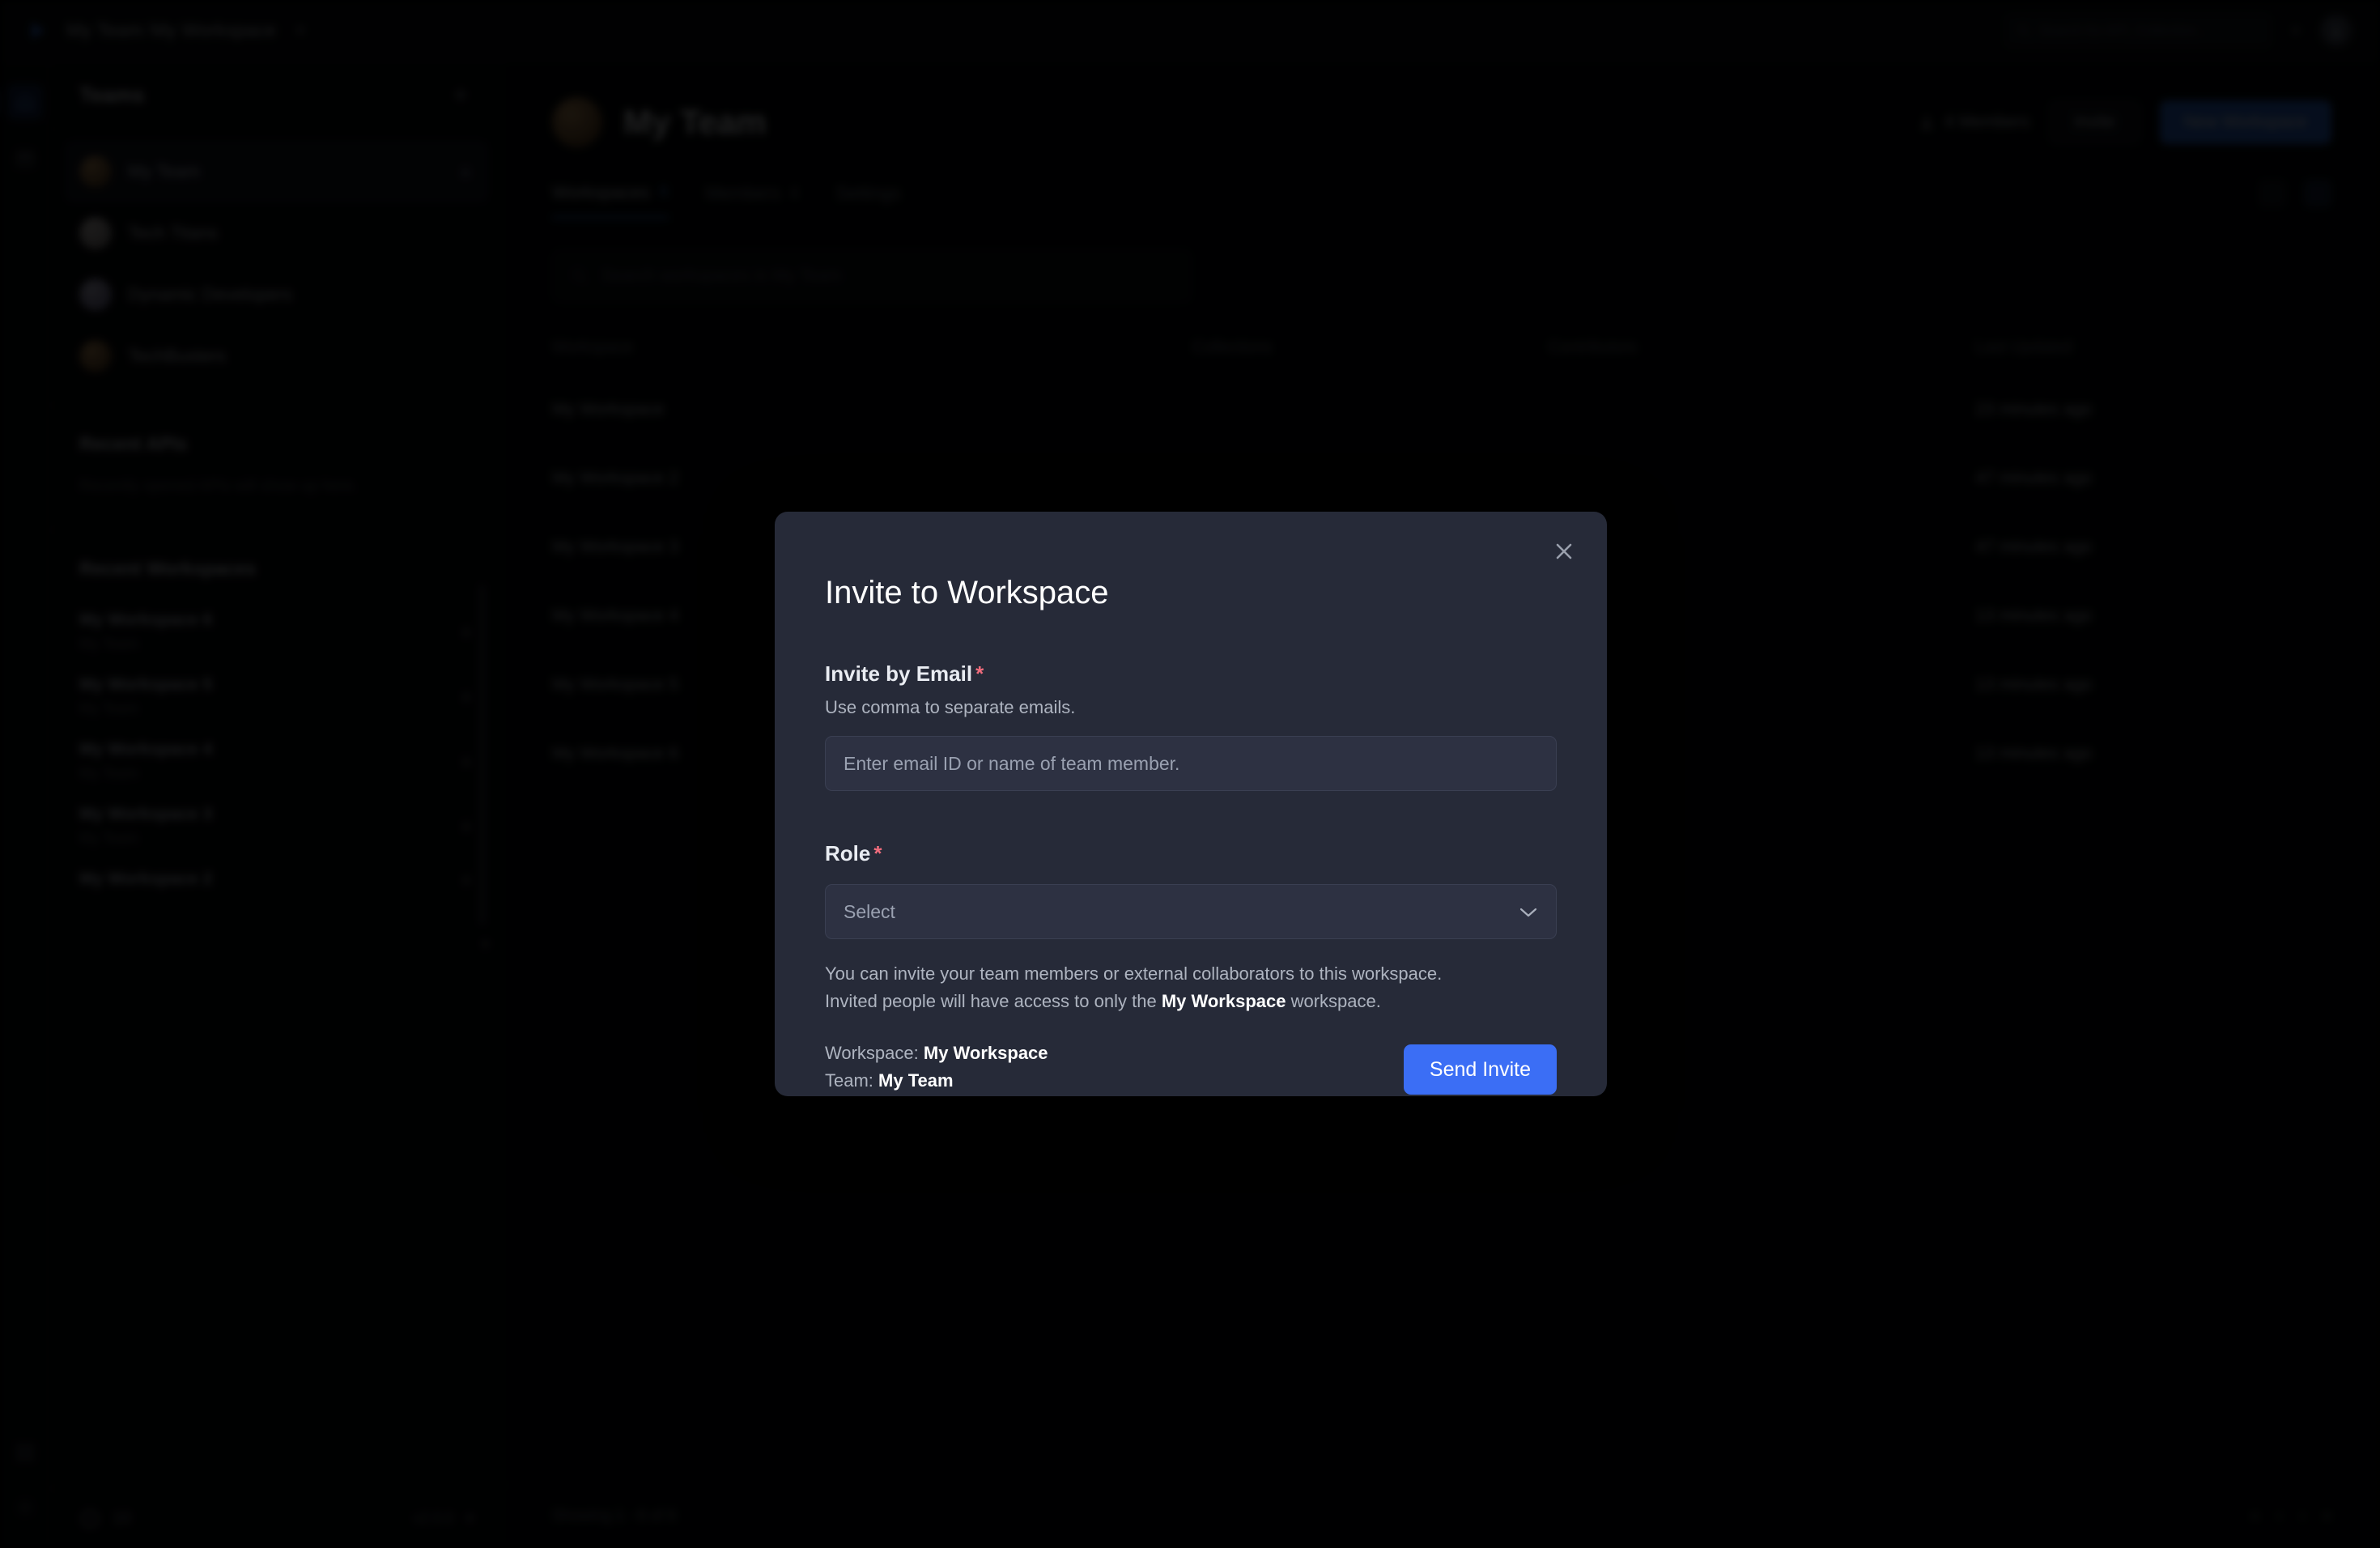 Image resolution: width=2380 pixels, height=1548 pixels. What do you see at coordinates (951, 707) in the screenshot?
I see `email-field-hint: Use comma to separate emails.` at bounding box center [951, 707].